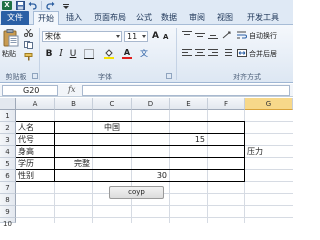 Image resolution: width=320 pixels, height=240 pixels. I want to click on tab-file: 文件, so click(15, 18).